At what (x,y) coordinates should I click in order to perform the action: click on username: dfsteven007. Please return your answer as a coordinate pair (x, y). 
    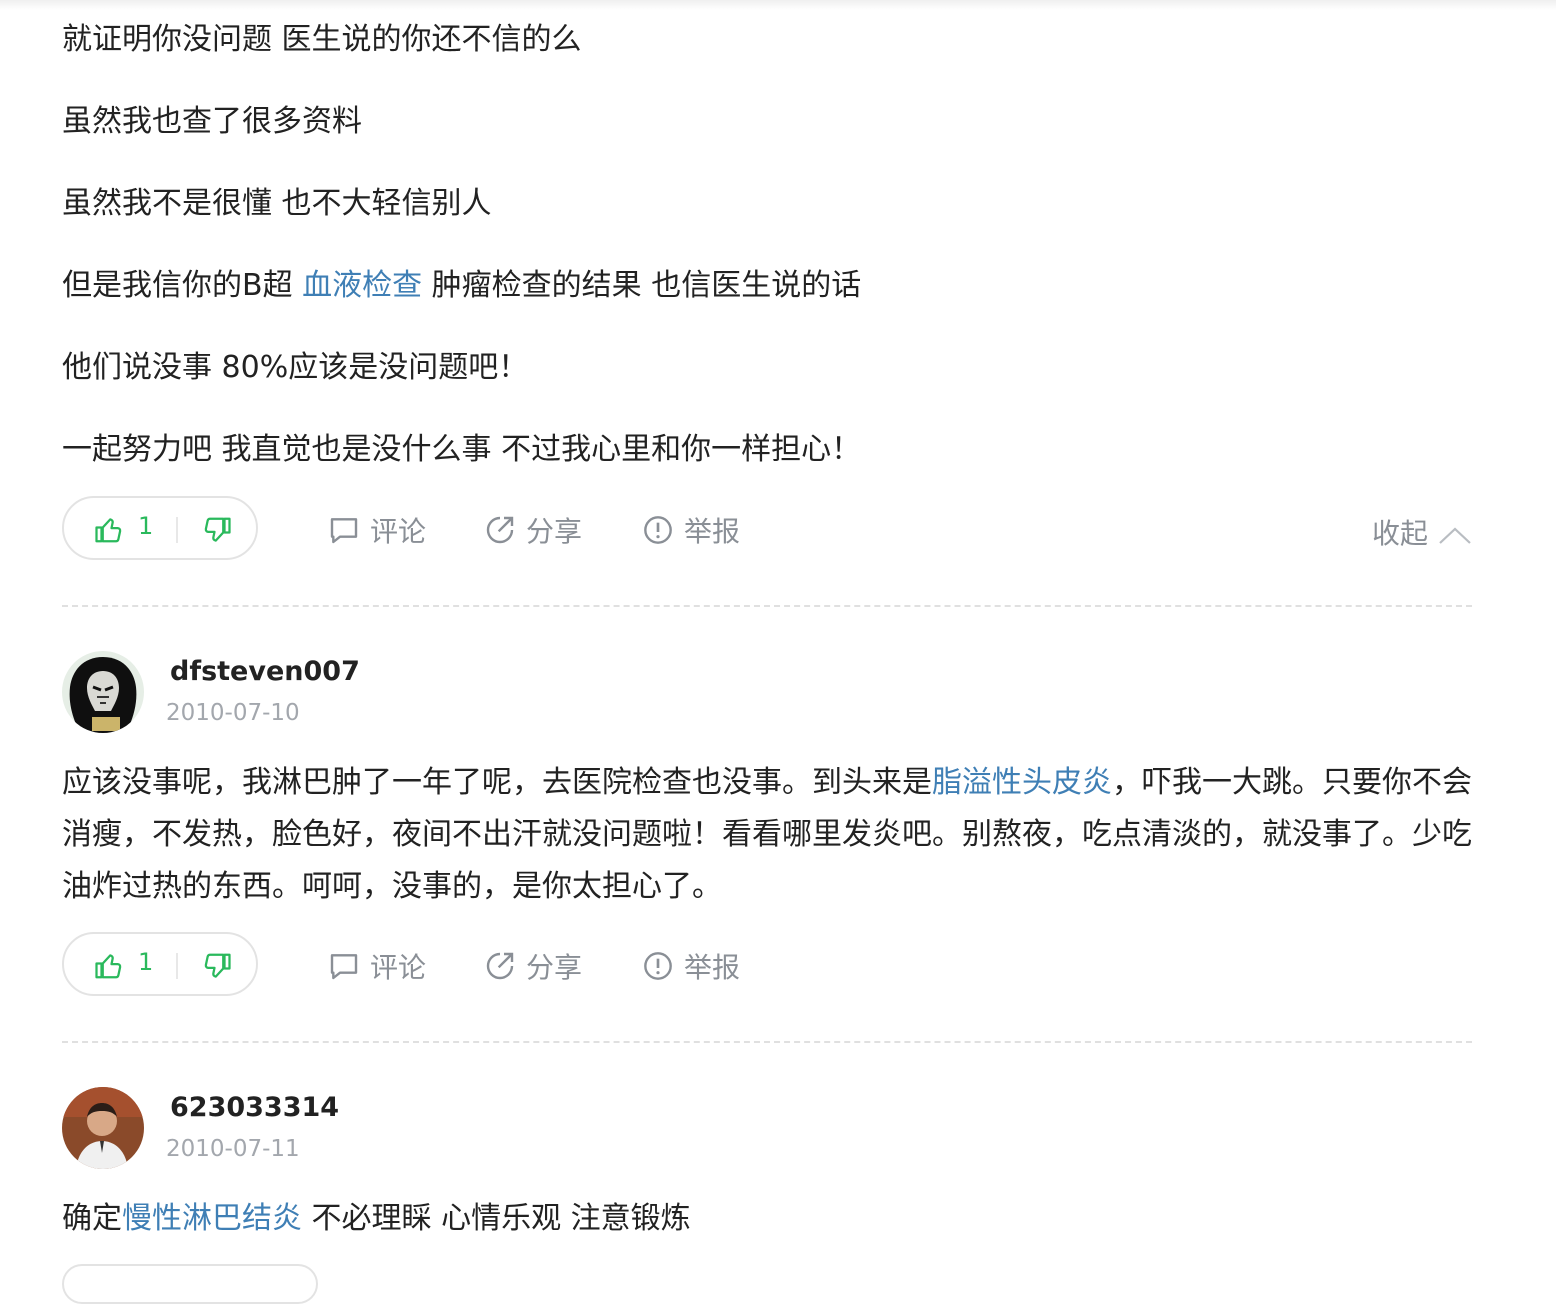
    Looking at the image, I should click on (265, 671).